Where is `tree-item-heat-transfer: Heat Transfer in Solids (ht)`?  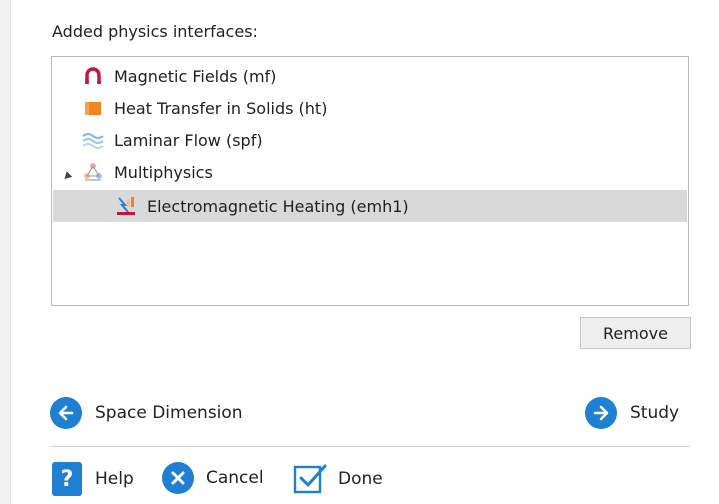 tree-item-heat-transfer: Heat Transfer in Solids (ht) is located at coordinates (204, 108).